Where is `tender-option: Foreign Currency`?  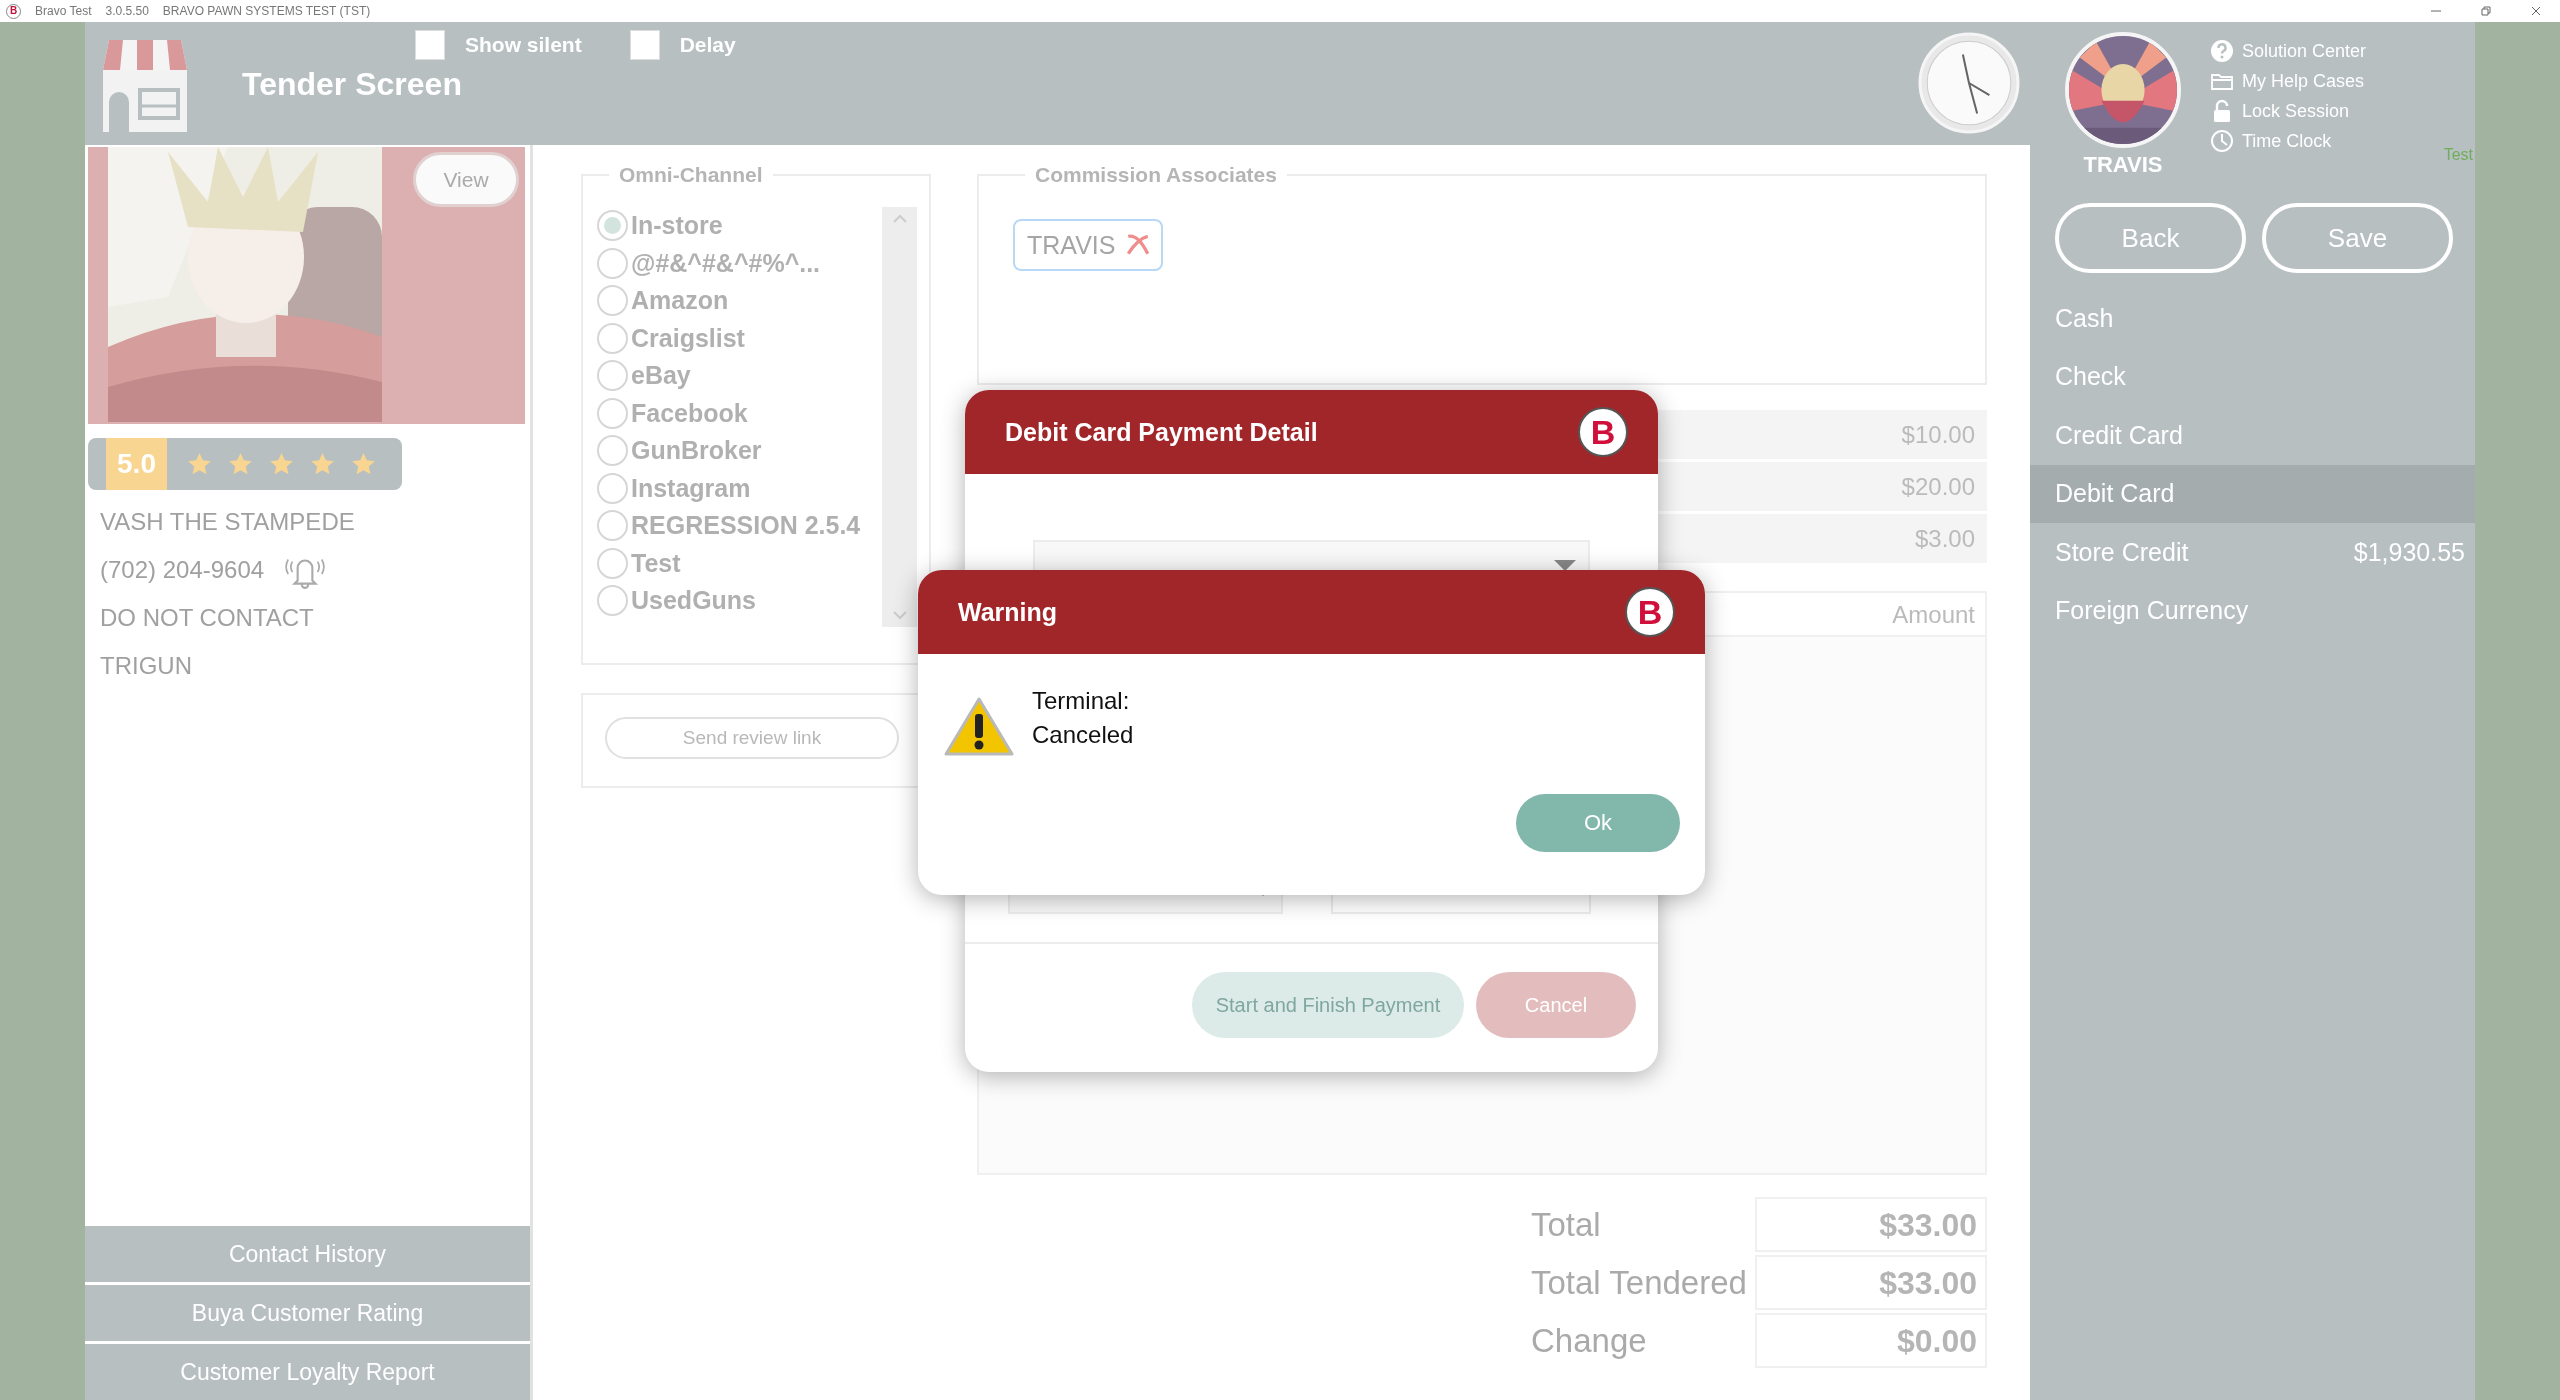 tender-option: Foreign Currency is located at coordinates (2252, 610).